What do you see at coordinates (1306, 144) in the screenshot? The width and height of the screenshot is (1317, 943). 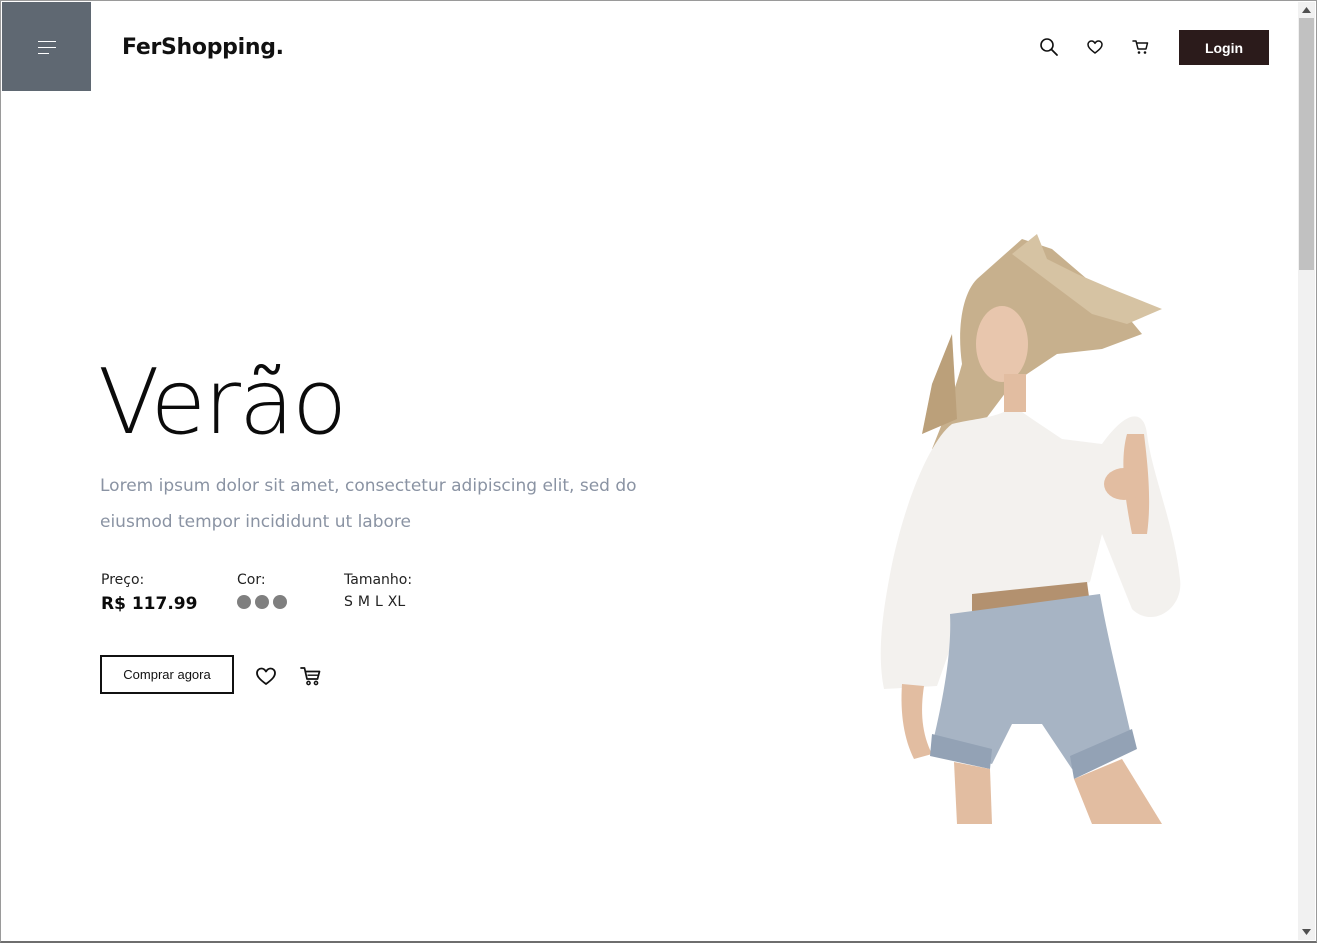 I see `scrollbar-thumb` at bounding box center [1306, 144].